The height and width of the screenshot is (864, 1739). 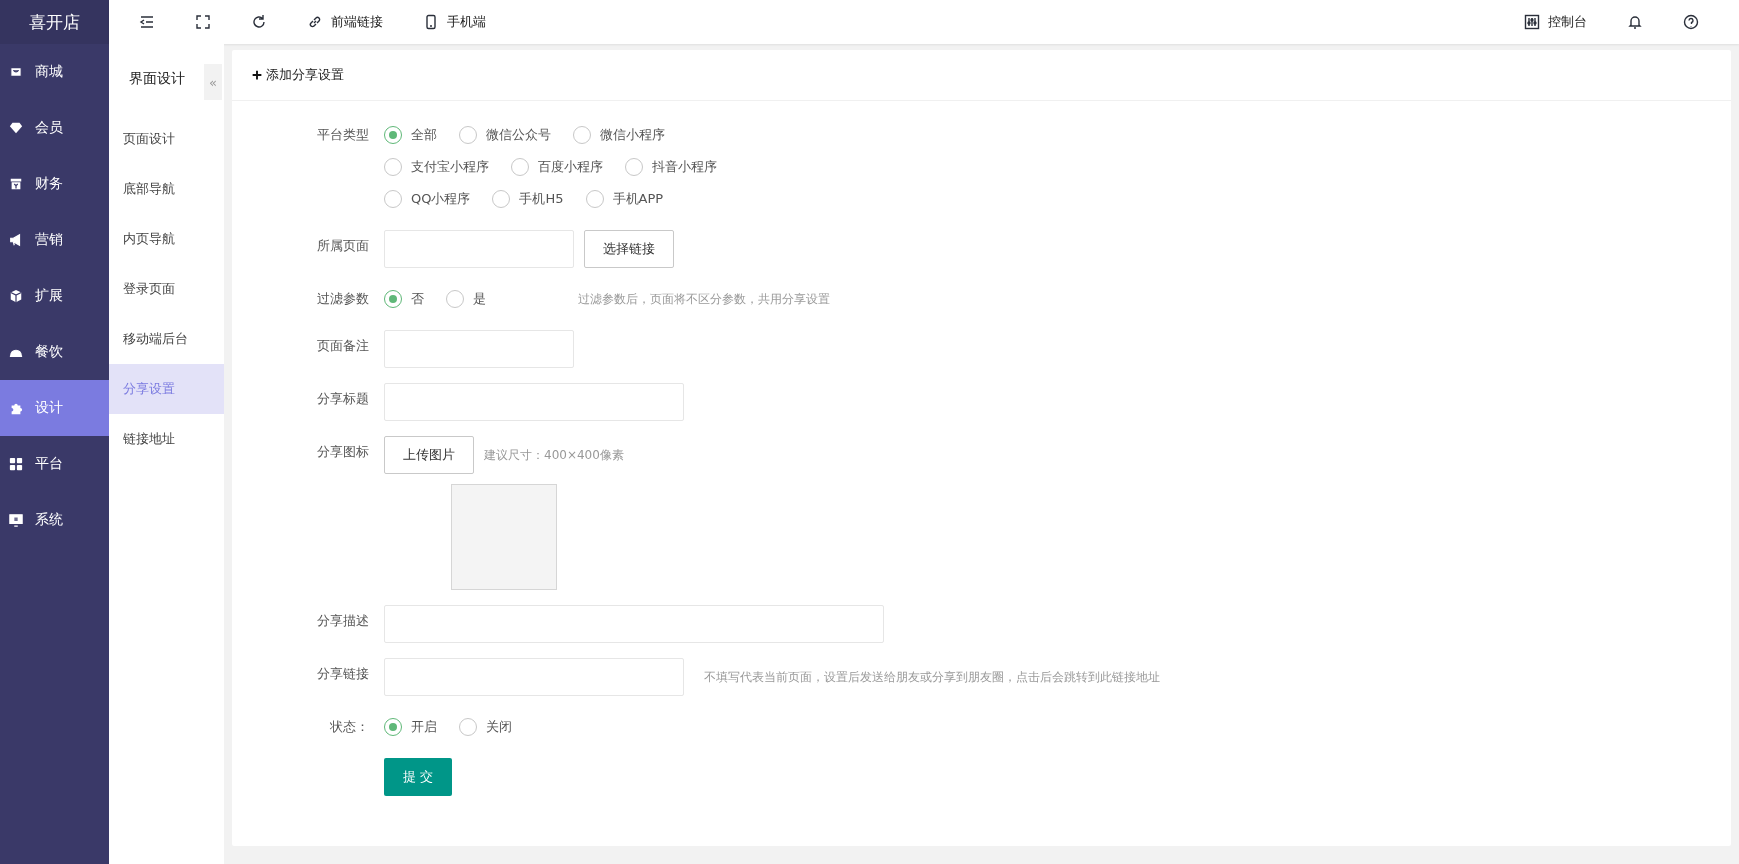 I want to click on cash-box-icon, so click(x=16, y=184).